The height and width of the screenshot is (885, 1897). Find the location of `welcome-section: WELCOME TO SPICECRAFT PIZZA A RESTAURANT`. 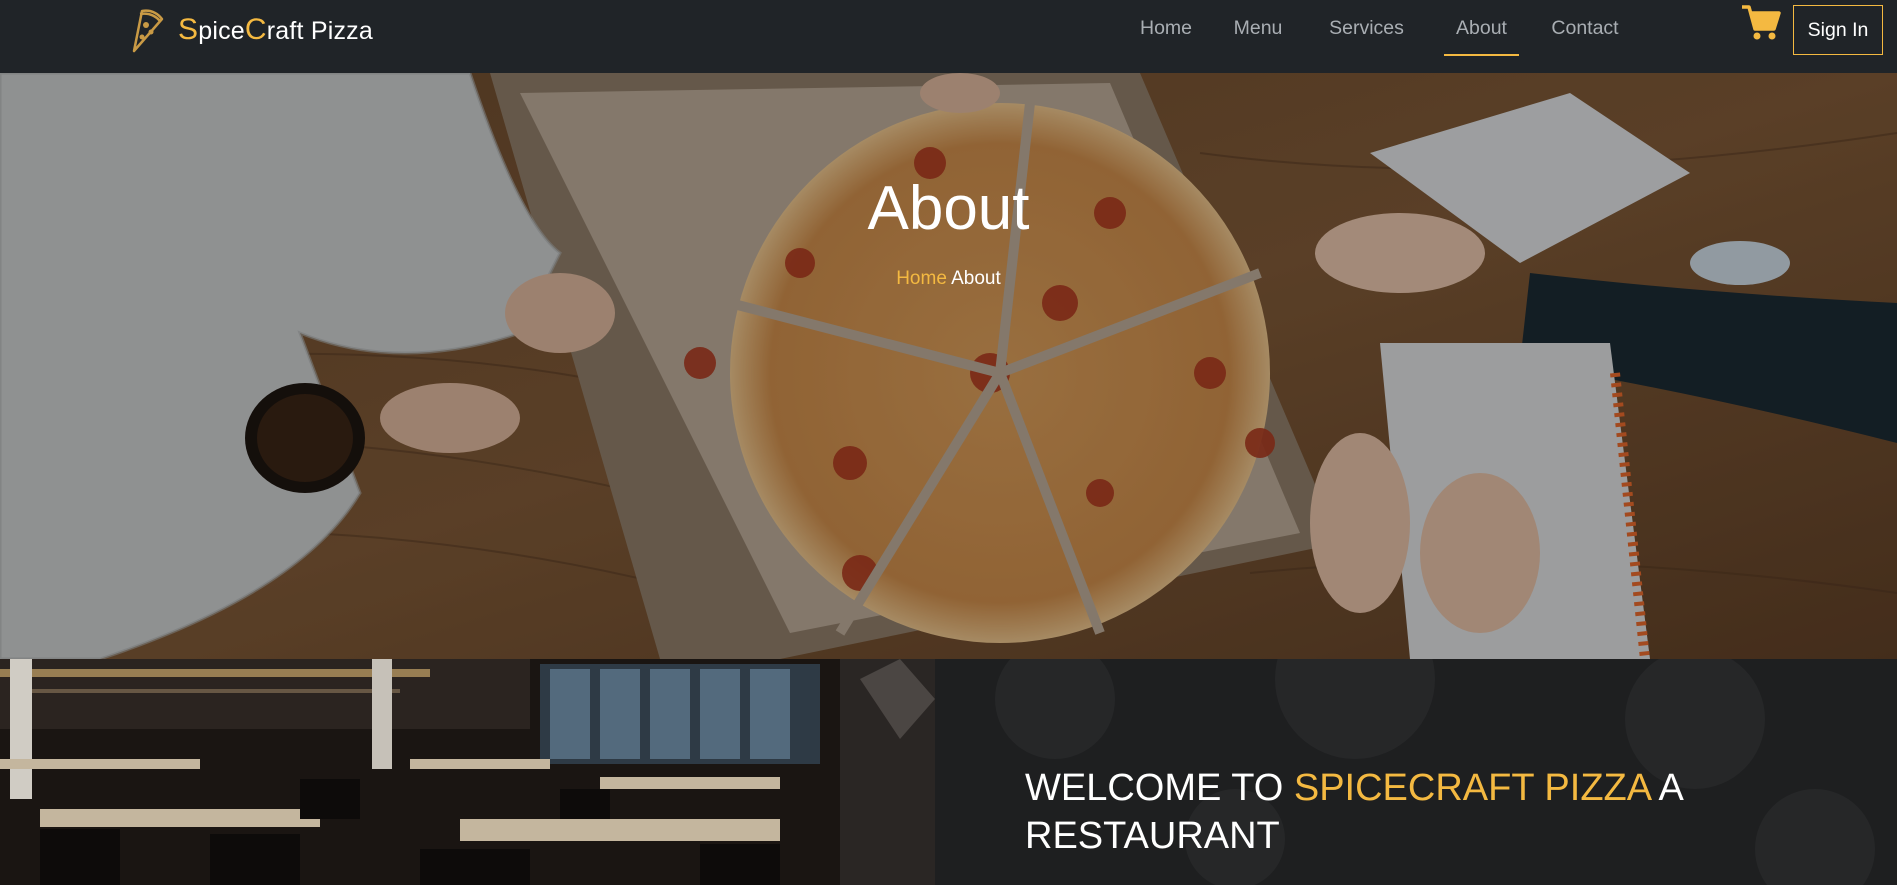

welcome-section: WELCOME TO SPICECRAFT PIZZA A RESTAURANT is located at coordinates (1416, 772).